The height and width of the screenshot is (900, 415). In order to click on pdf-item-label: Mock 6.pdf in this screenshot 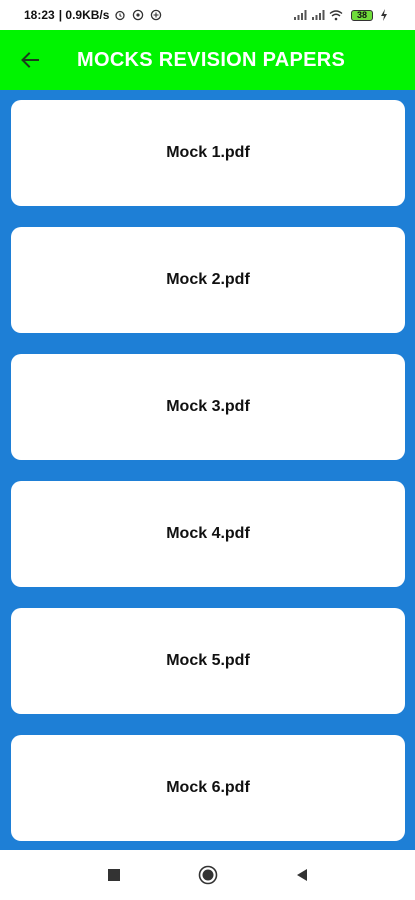, I will do `click(208, 787)`.